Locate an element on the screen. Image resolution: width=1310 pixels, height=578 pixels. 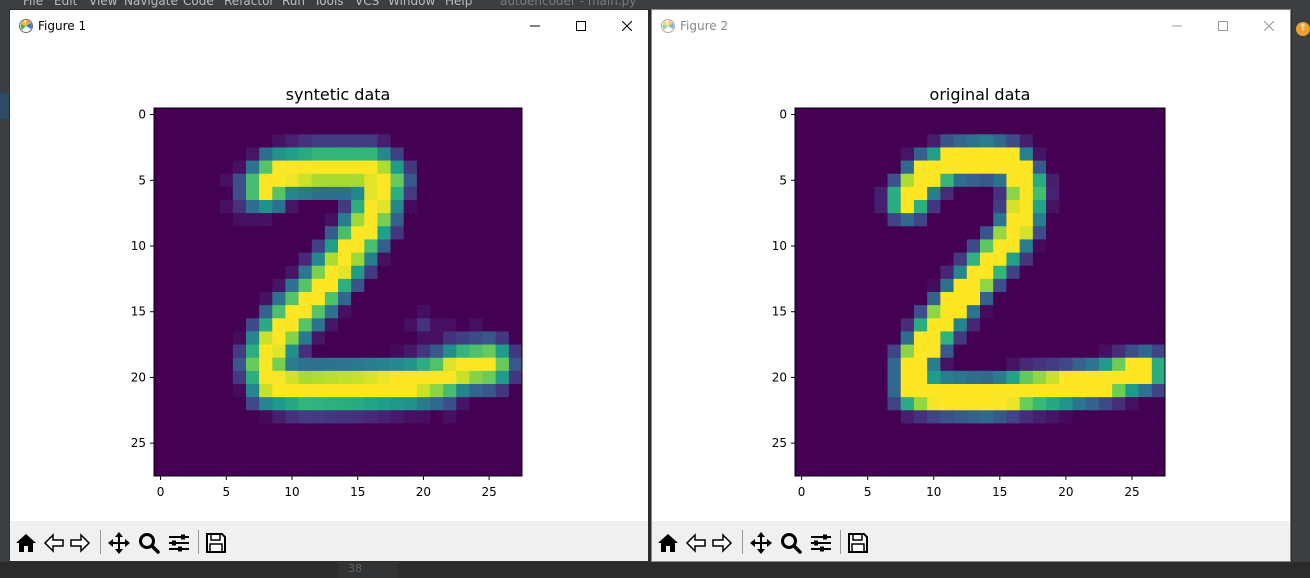
menu-help: Help is located at coordinates (458, 4).